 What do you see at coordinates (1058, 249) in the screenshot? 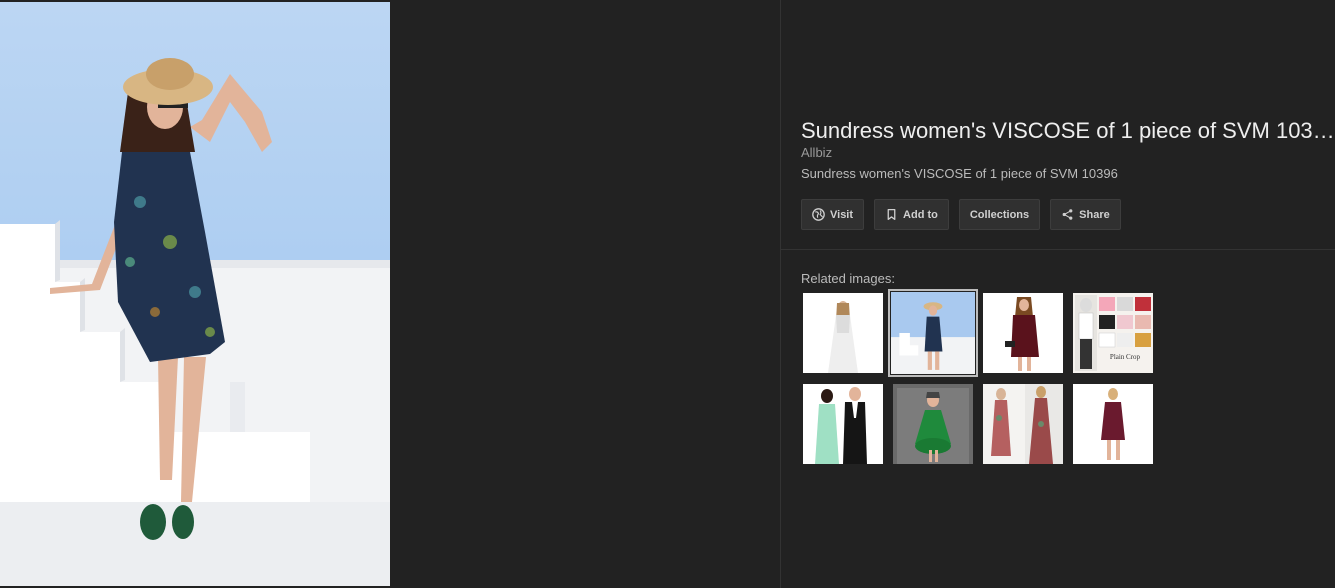
I see `section-divider` at bounding box center [1058, 249].